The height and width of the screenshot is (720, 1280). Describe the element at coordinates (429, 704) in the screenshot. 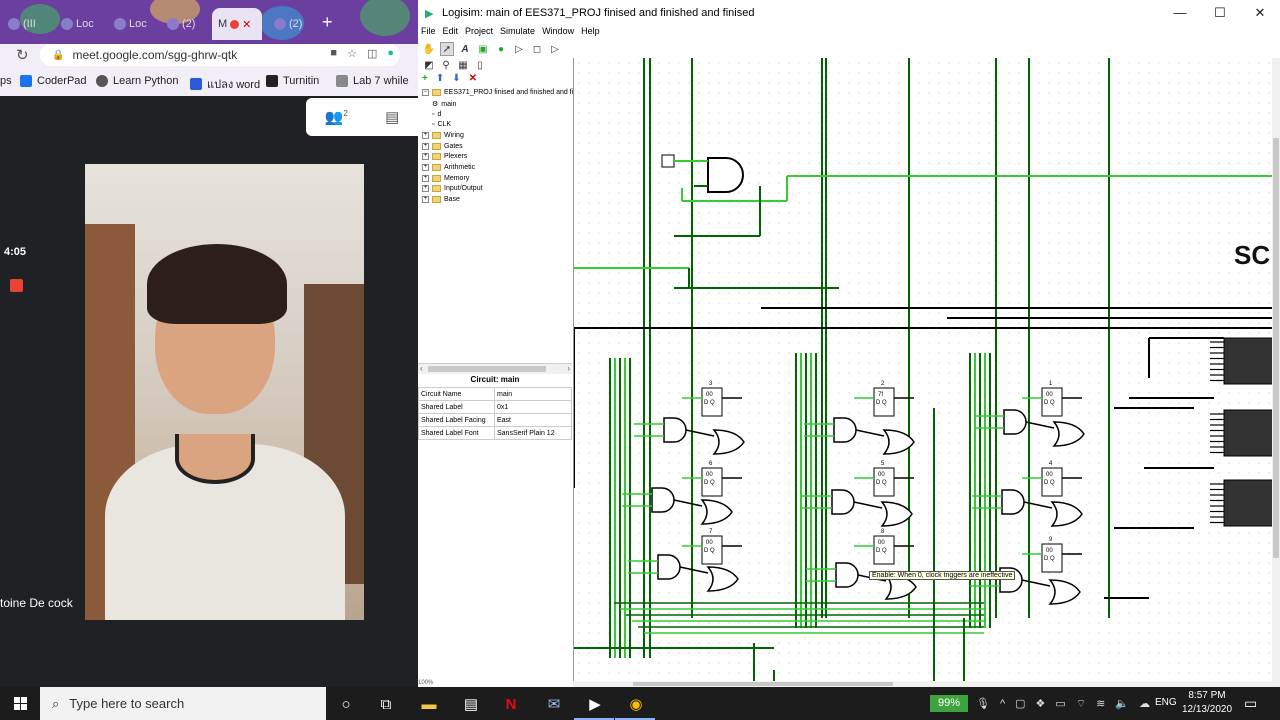

I see `file-explorer-icon: ▬` at that location.